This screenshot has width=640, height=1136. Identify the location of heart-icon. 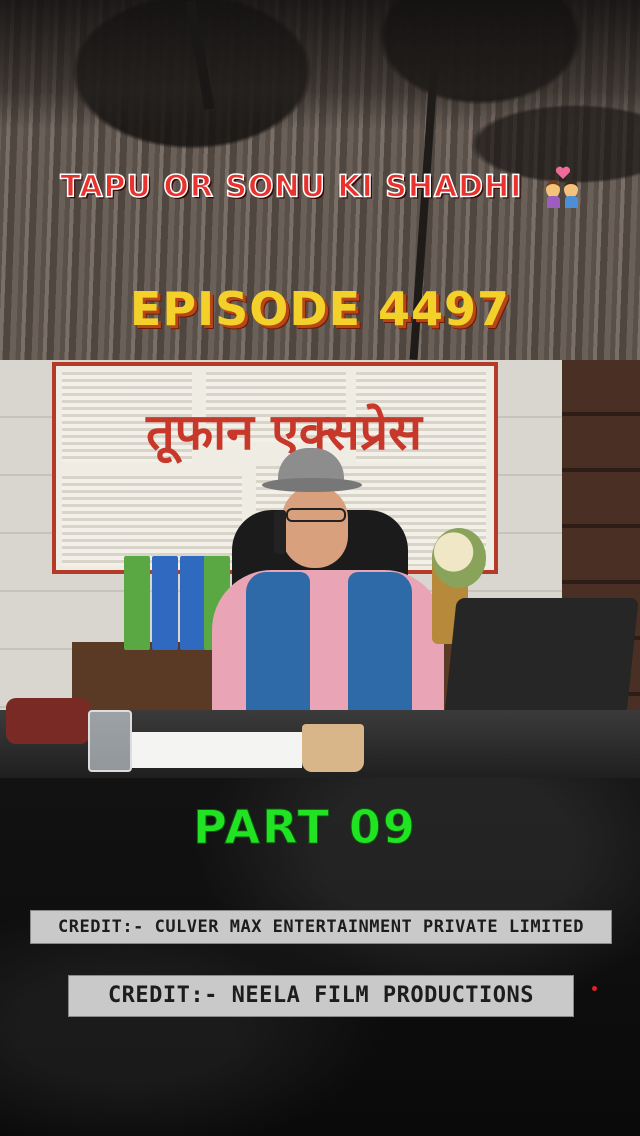
(562, 172).